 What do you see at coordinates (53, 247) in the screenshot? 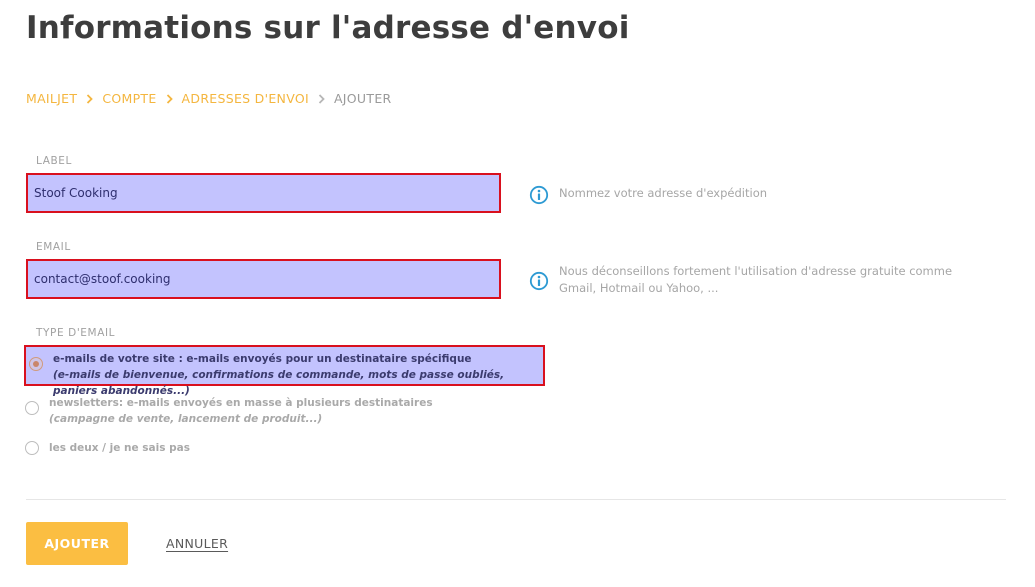
I see `email-field-label: EMAIL` at bounding box center [53, 247].